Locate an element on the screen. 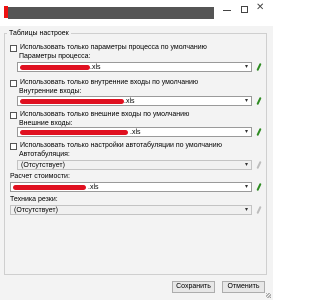 This screenshot has width=320, height=300. tabulation-value: (Отсутствует) is located at coordinates (43, 165).